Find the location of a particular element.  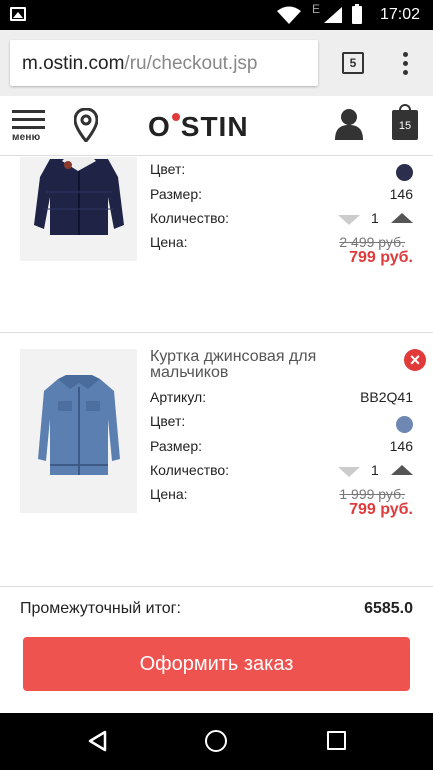

site-header: меню O STIN 15 is located at coordinates (216, 126).